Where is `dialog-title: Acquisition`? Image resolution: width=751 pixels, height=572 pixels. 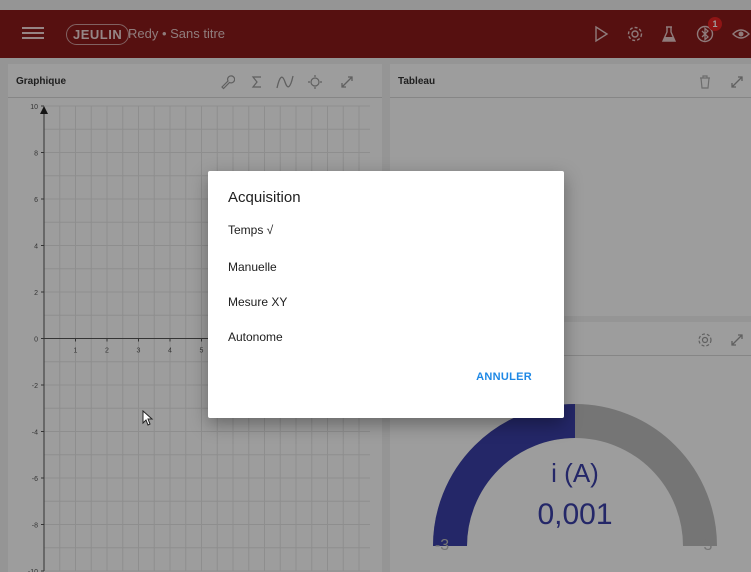 dialog-title: Acquisition is located at coordinates (264, 197).